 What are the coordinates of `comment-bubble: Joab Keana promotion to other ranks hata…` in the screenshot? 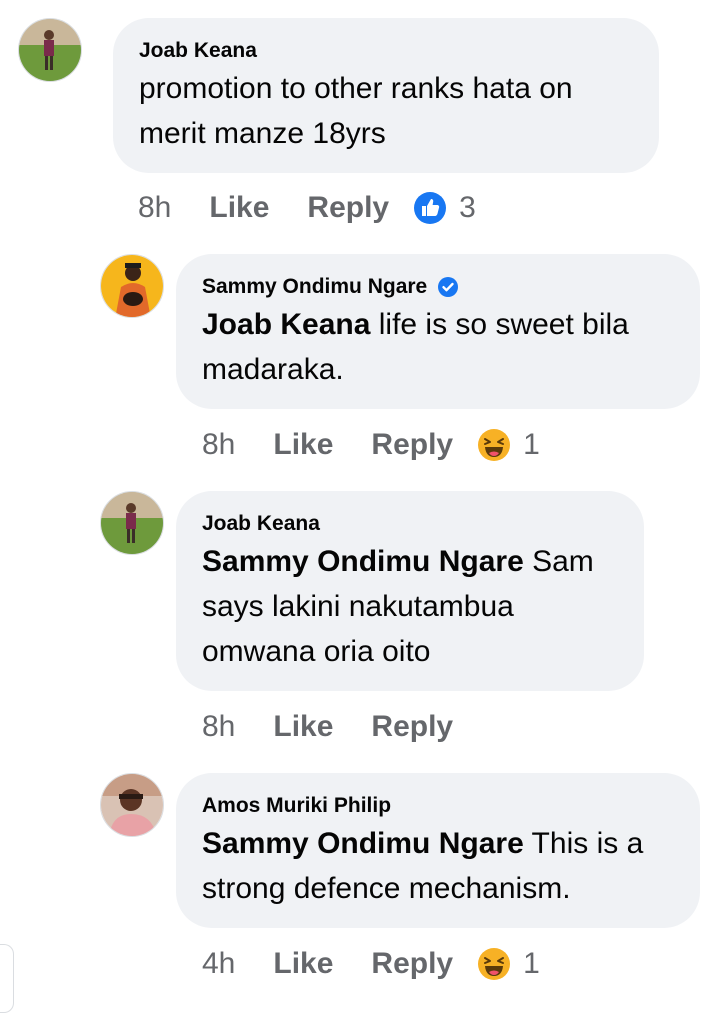 It's located at (386, 95).